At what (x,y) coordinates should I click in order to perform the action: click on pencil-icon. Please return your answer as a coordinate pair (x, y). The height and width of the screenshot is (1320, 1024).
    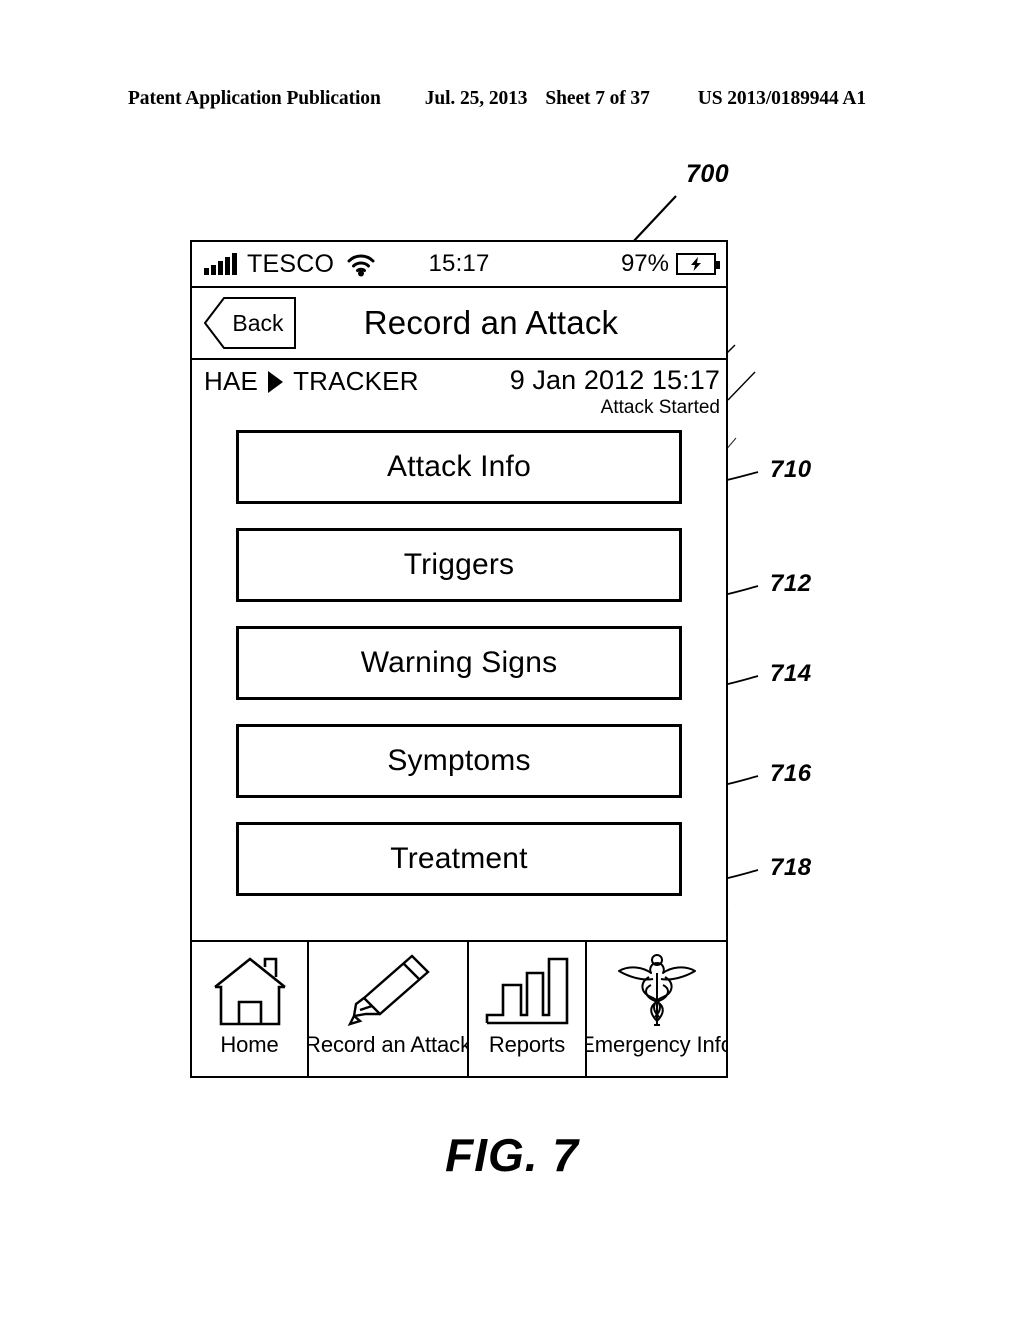
    Looking at the image, I should click on (388, 991).